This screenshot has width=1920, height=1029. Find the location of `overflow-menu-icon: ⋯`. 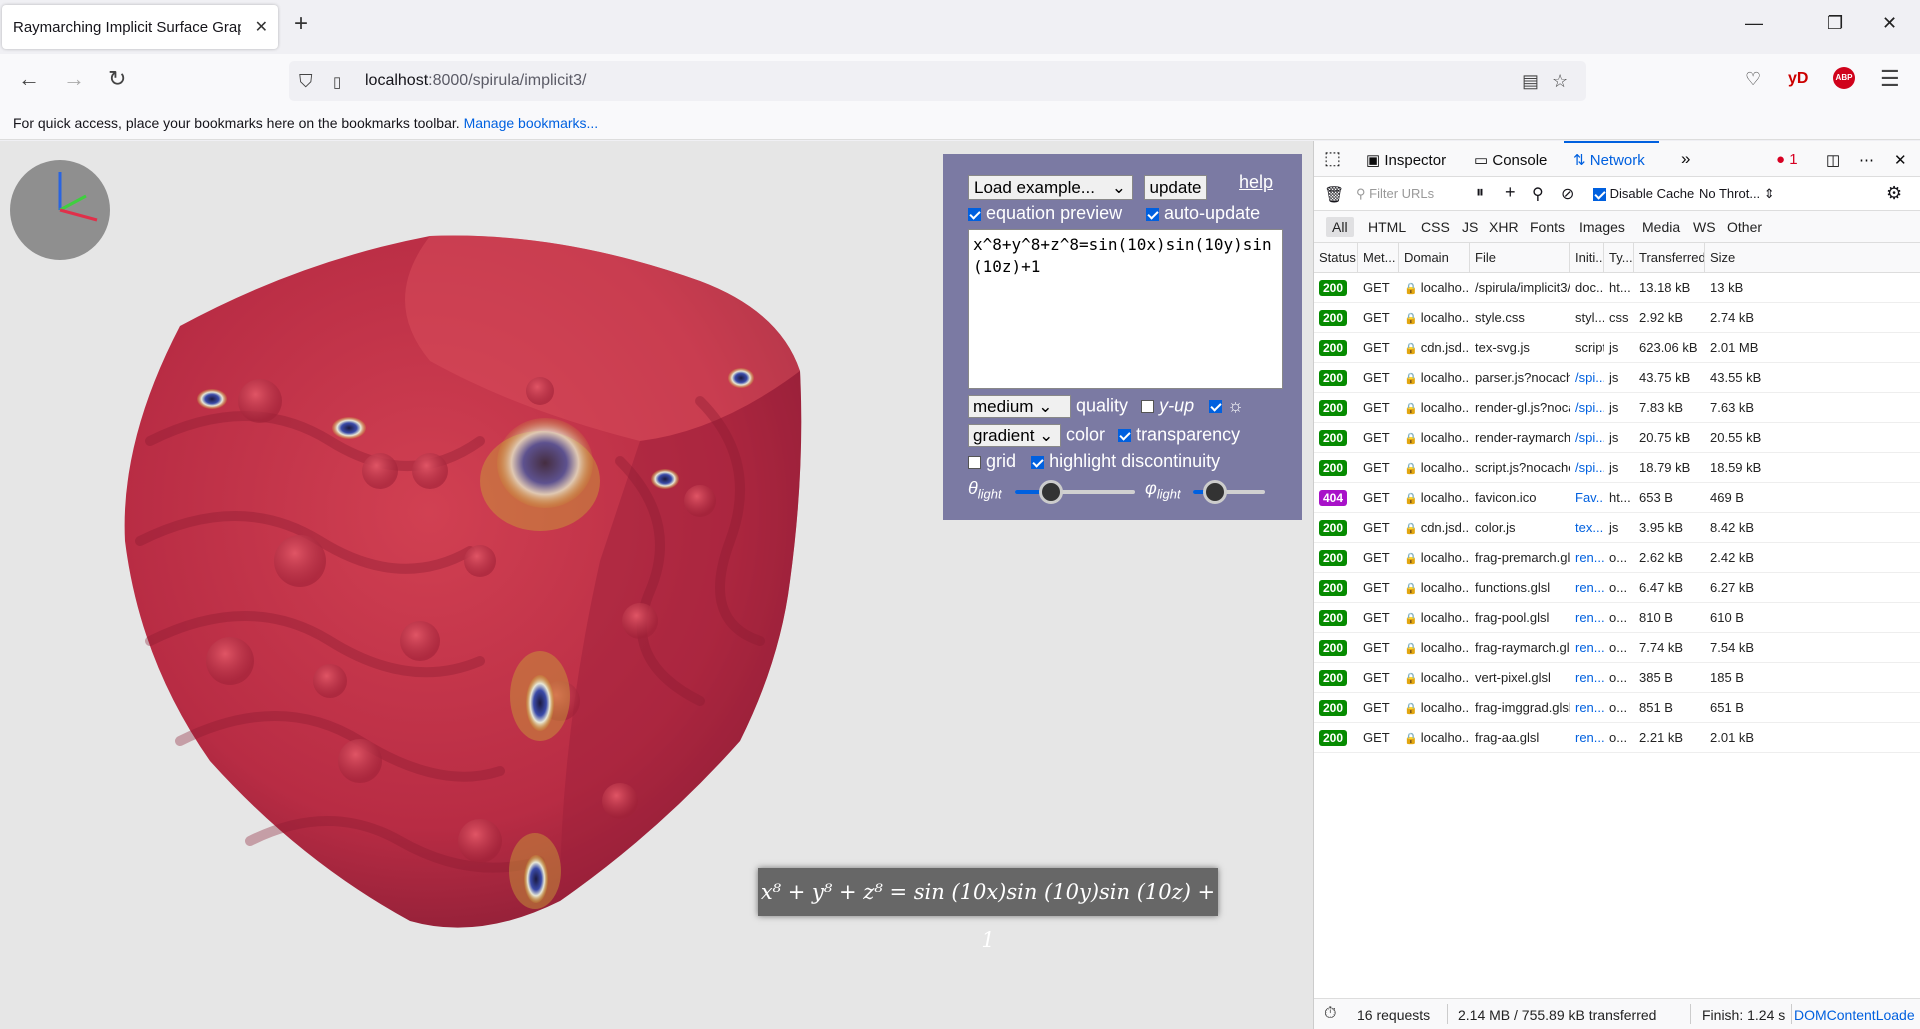

overflow-menu-icon: ⋯ is located at coordinates (1866, 160).